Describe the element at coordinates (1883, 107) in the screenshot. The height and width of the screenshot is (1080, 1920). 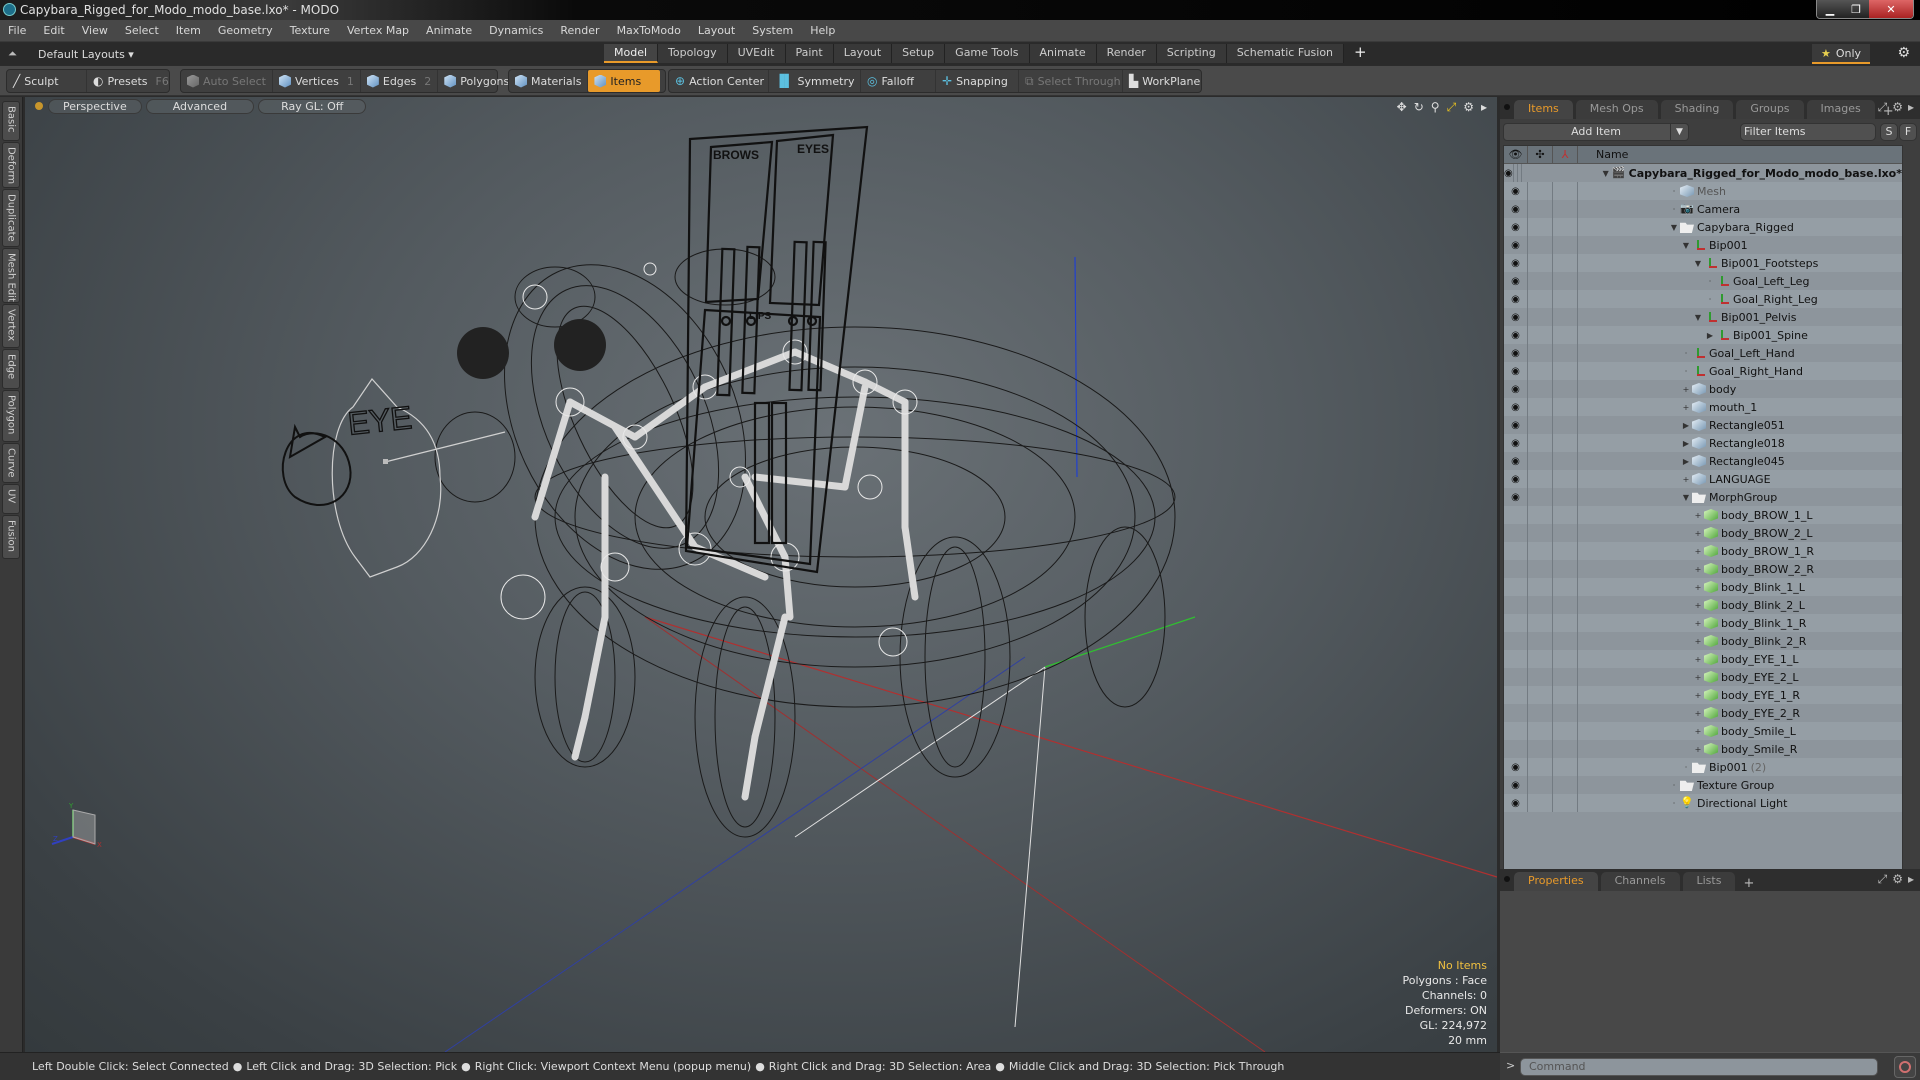
I see `expand-panel-icon: ⤢` at that location.